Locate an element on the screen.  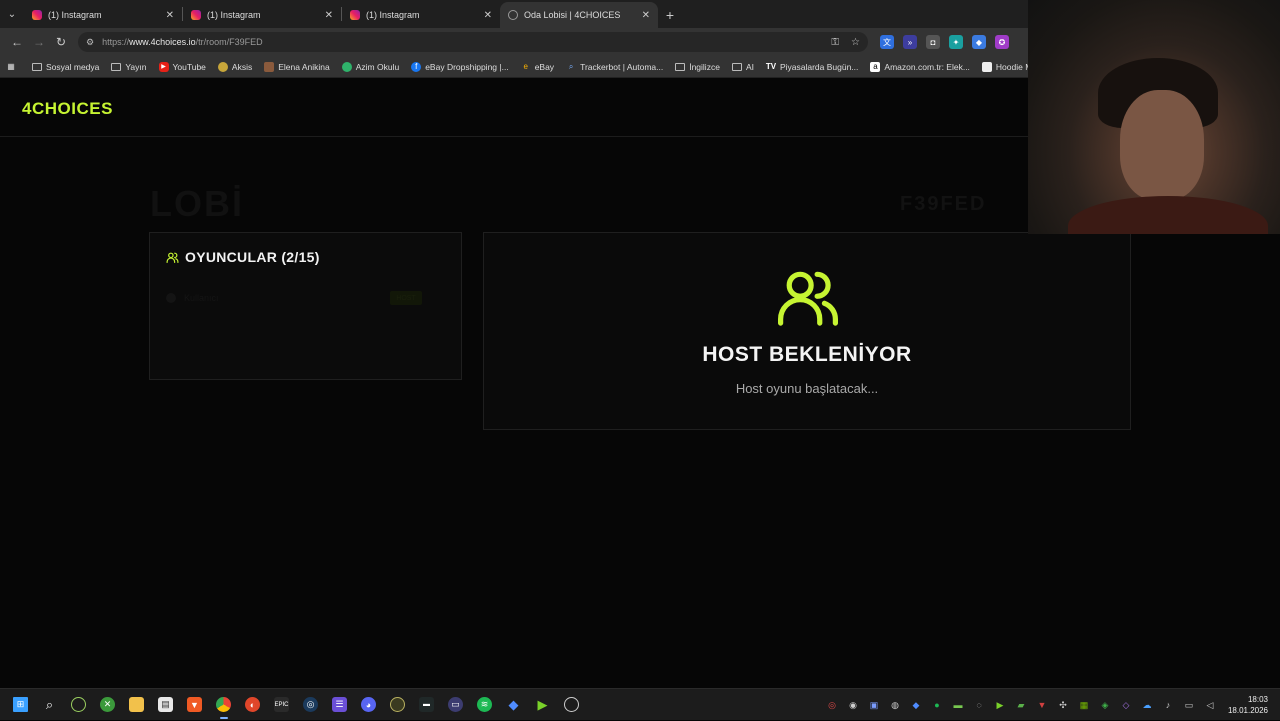
tray-app-icon: ◇ is located at coordinates (1126, 705).